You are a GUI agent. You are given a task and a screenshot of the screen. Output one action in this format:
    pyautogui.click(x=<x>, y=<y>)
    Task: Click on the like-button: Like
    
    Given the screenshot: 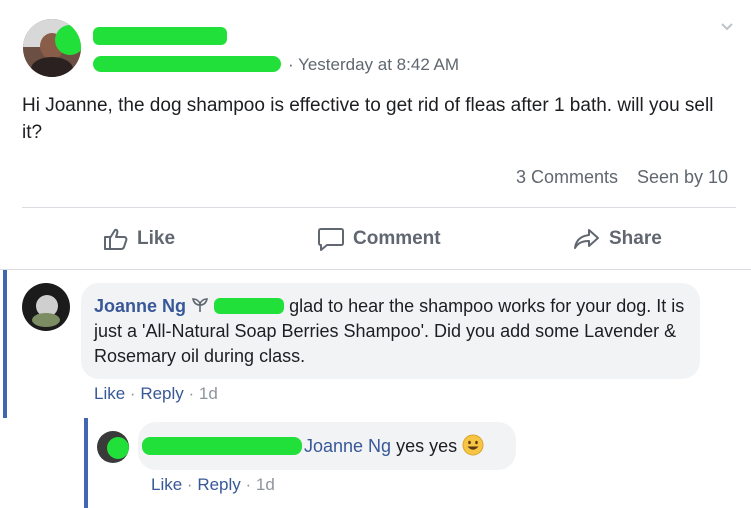 What is the action you would take?
    pyautogui.click(x=139, y=239)
    